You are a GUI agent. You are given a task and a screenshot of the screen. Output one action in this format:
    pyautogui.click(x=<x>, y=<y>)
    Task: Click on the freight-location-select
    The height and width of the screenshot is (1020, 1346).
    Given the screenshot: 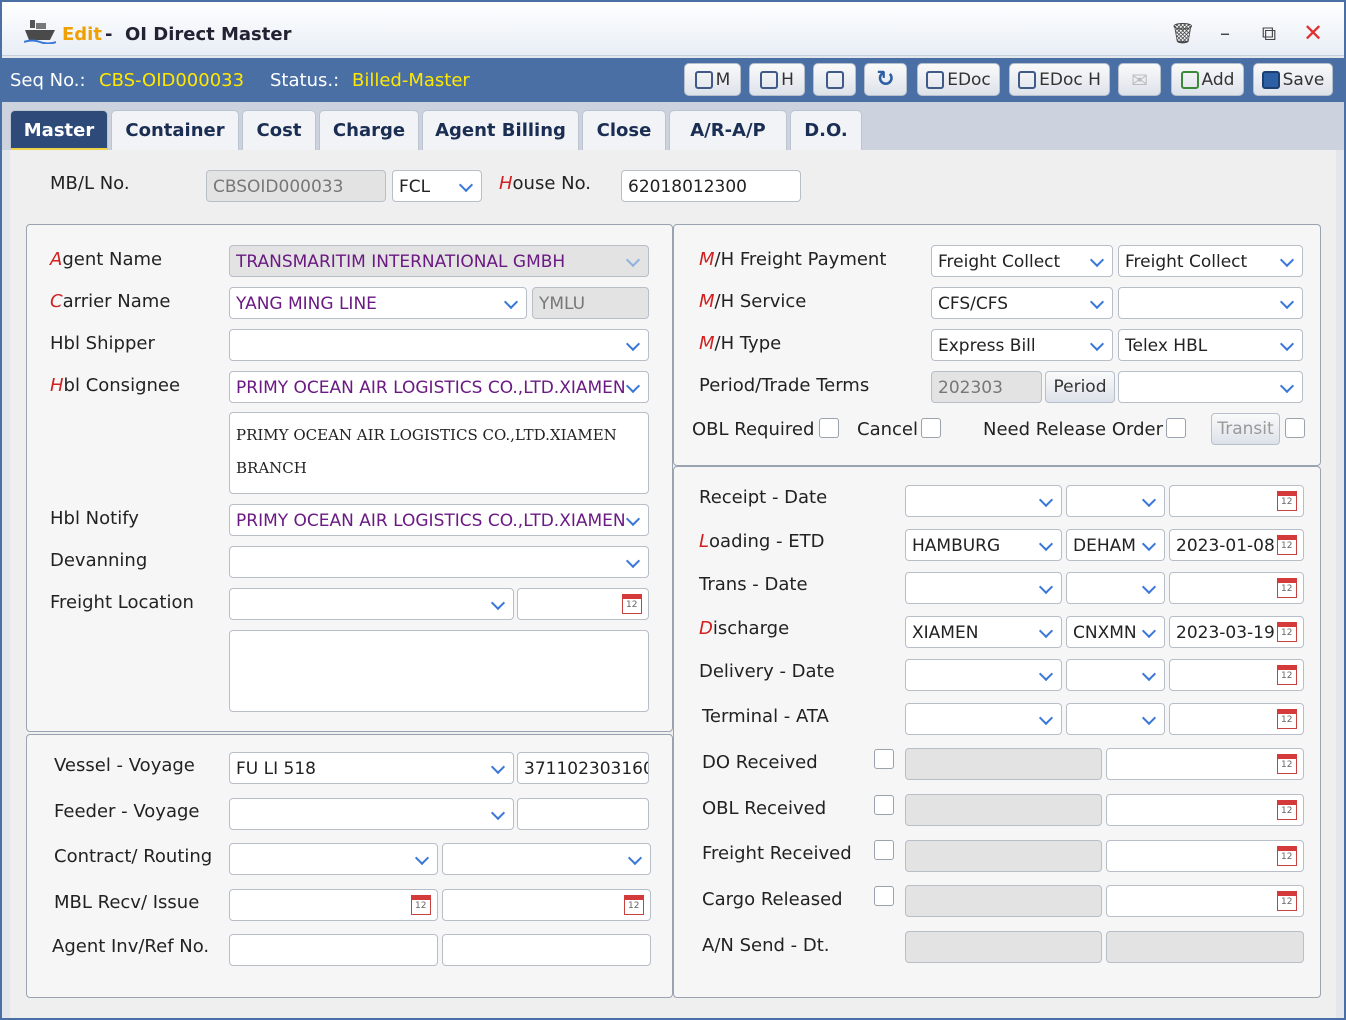 What is the action you would take?
    pyautogui.click(x=371, y=604)
    